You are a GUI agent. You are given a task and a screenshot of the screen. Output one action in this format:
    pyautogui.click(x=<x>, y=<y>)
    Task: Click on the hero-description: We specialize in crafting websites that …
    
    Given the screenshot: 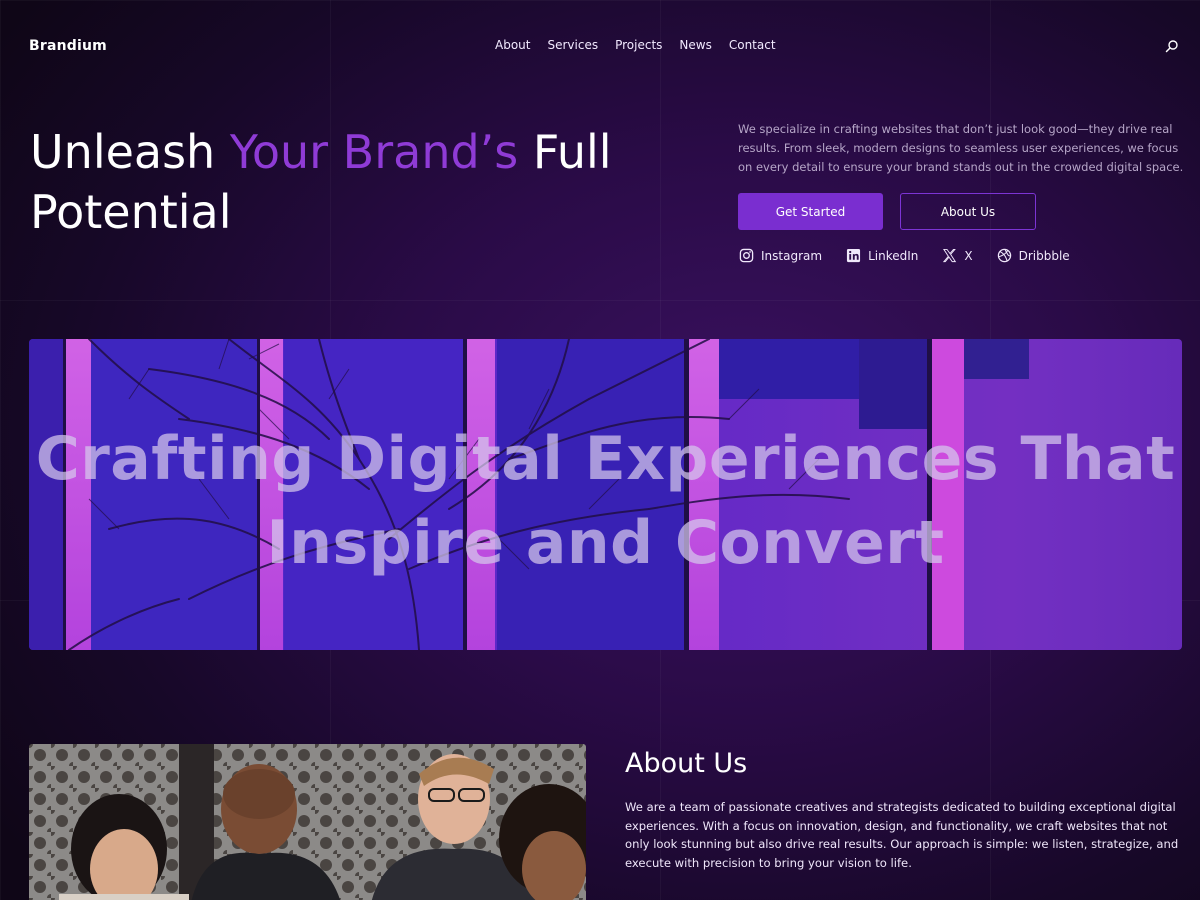 What is the action you would take?
    pyautogui.click(x=961, y=148)
    